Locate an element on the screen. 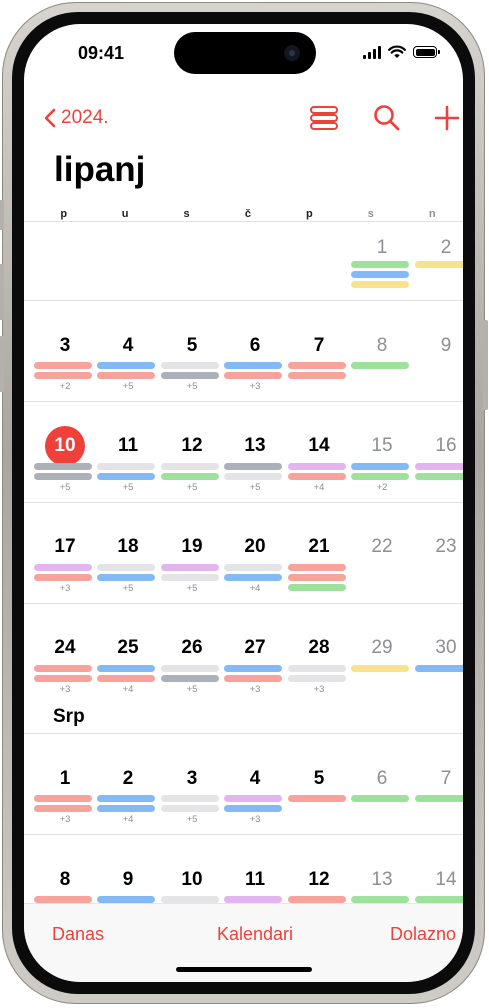 Image resolution: width=489 pixels, height=1008 pixels. day-number: 4 is located at coordinates (255, 778).